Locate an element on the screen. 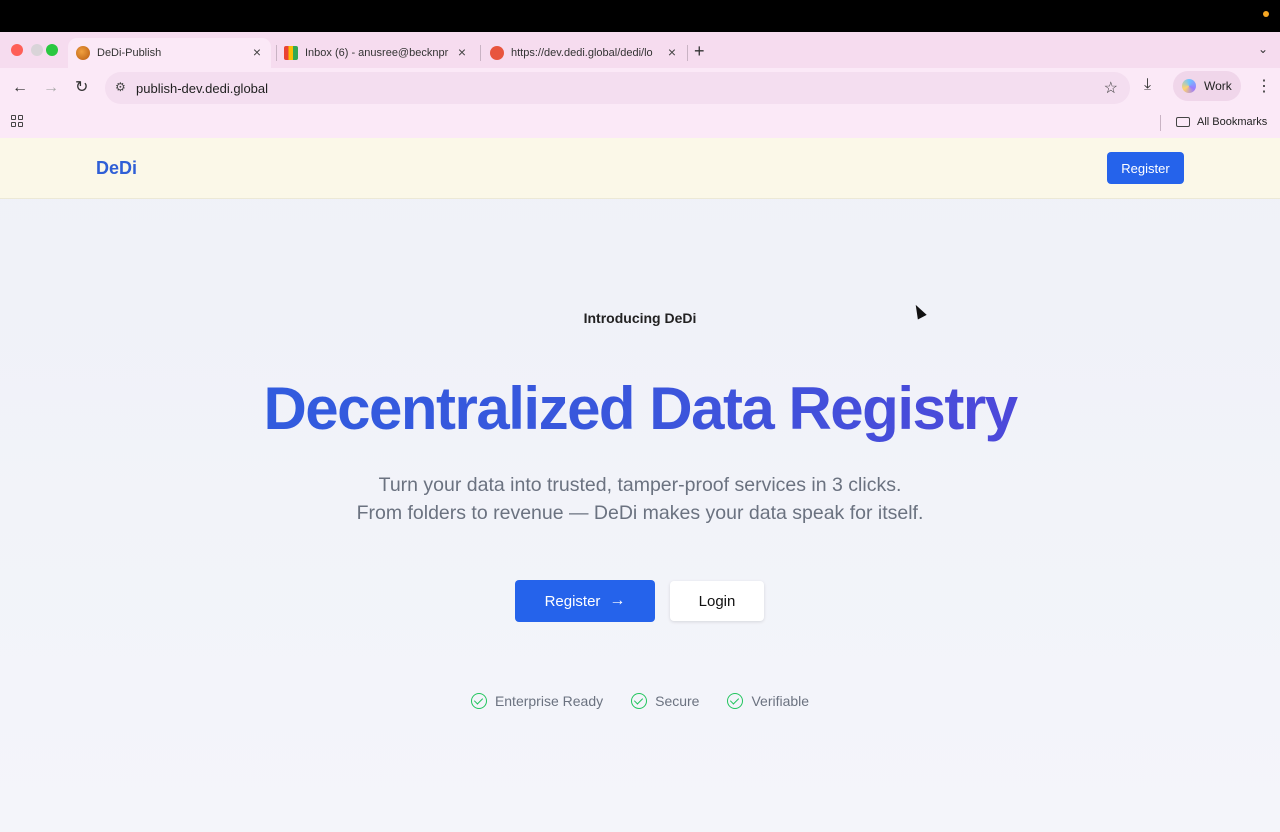 The height and width of the screenshot is (832, 1280). feature-label: Secure is located at coordinates (677, 701).